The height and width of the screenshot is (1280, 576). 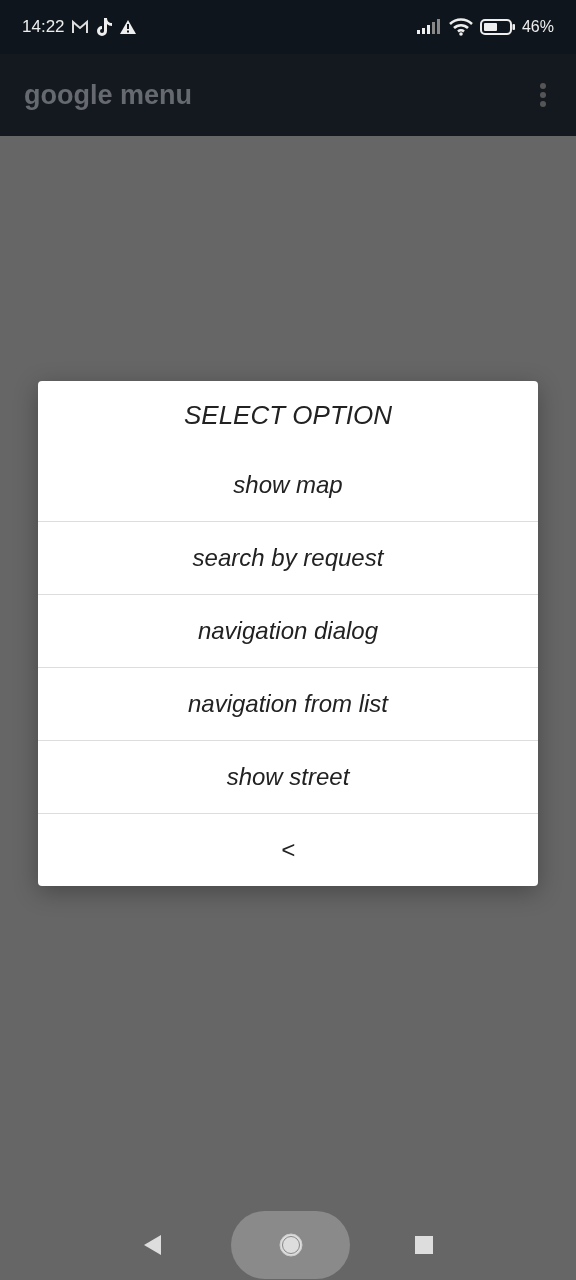 I want to click on more-options-icon, so click(x=543, y=95).